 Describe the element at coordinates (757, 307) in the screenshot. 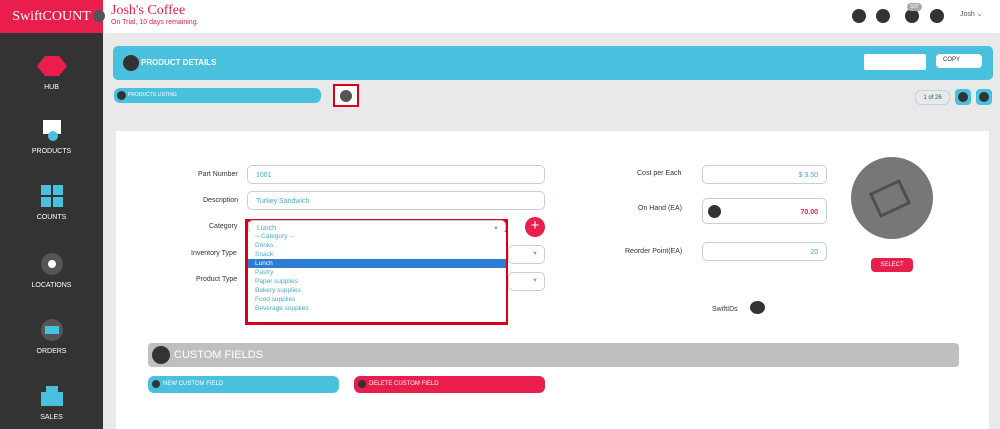

I see `tag-icon` at that location.